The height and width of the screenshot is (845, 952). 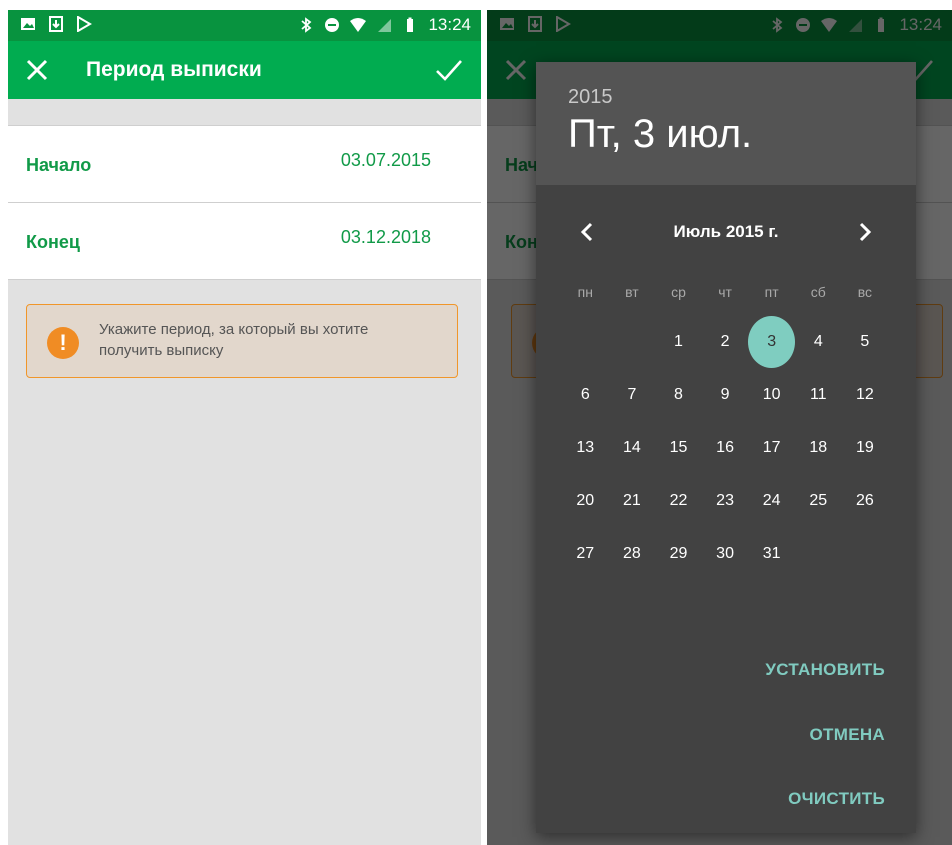 I want to click on calendar-day-number: 31, so click(x=771, y=553).